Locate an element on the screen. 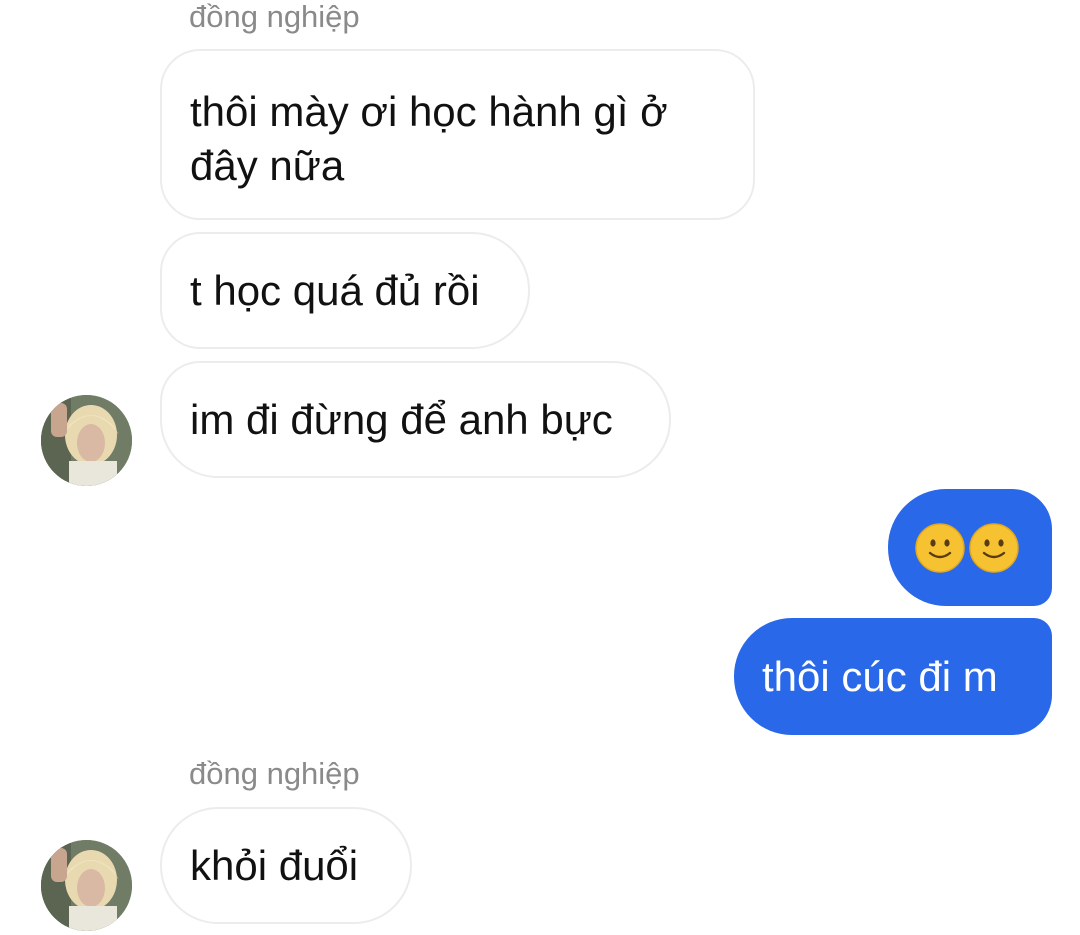  incoming-message: t học quá đủ rồi is located at coordinates (345, 290).